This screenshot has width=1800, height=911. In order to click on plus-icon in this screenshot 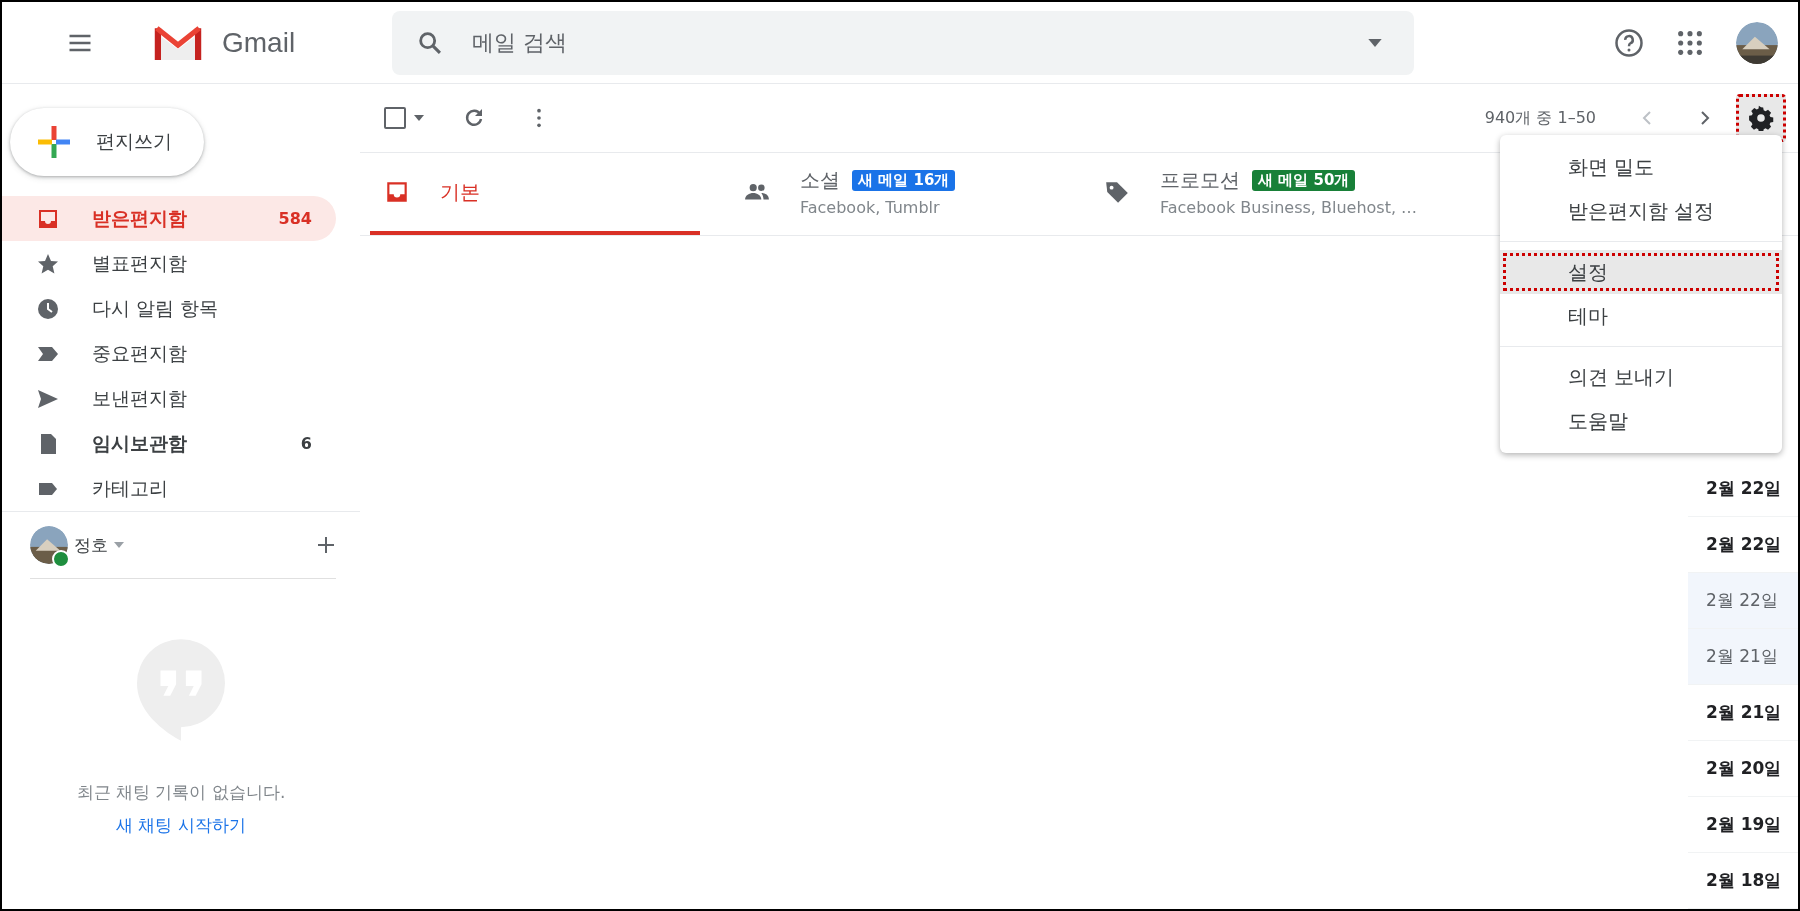, I will do `click(54, 142)`.